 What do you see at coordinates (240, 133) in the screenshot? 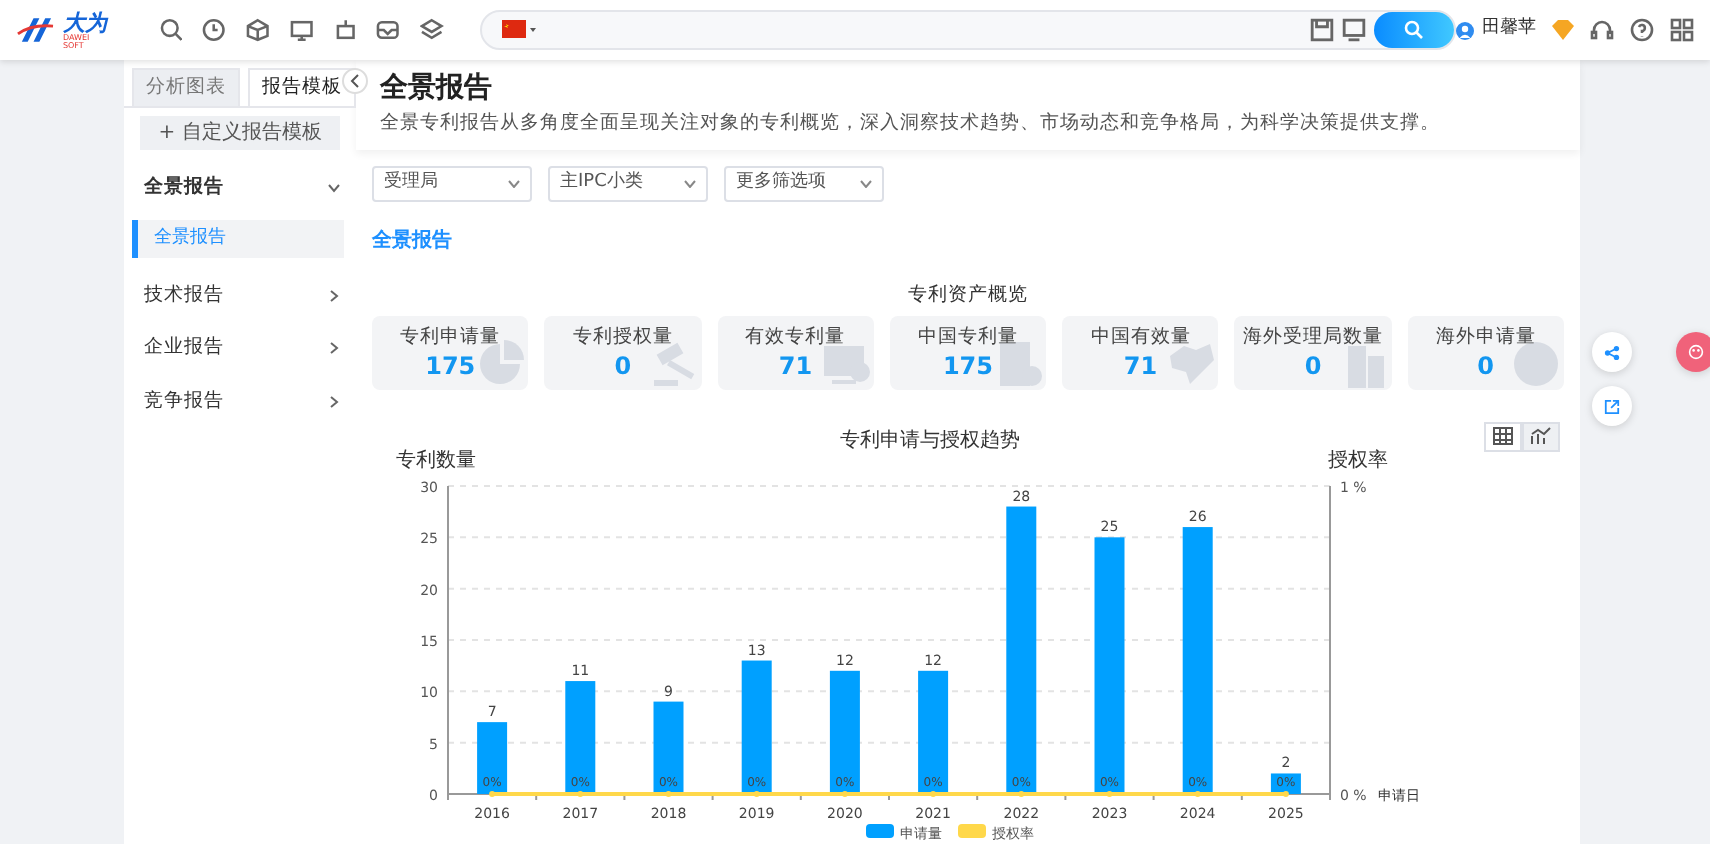
I see `add-template-button: + 自定义报告模板` at bounding box center [240, 133].